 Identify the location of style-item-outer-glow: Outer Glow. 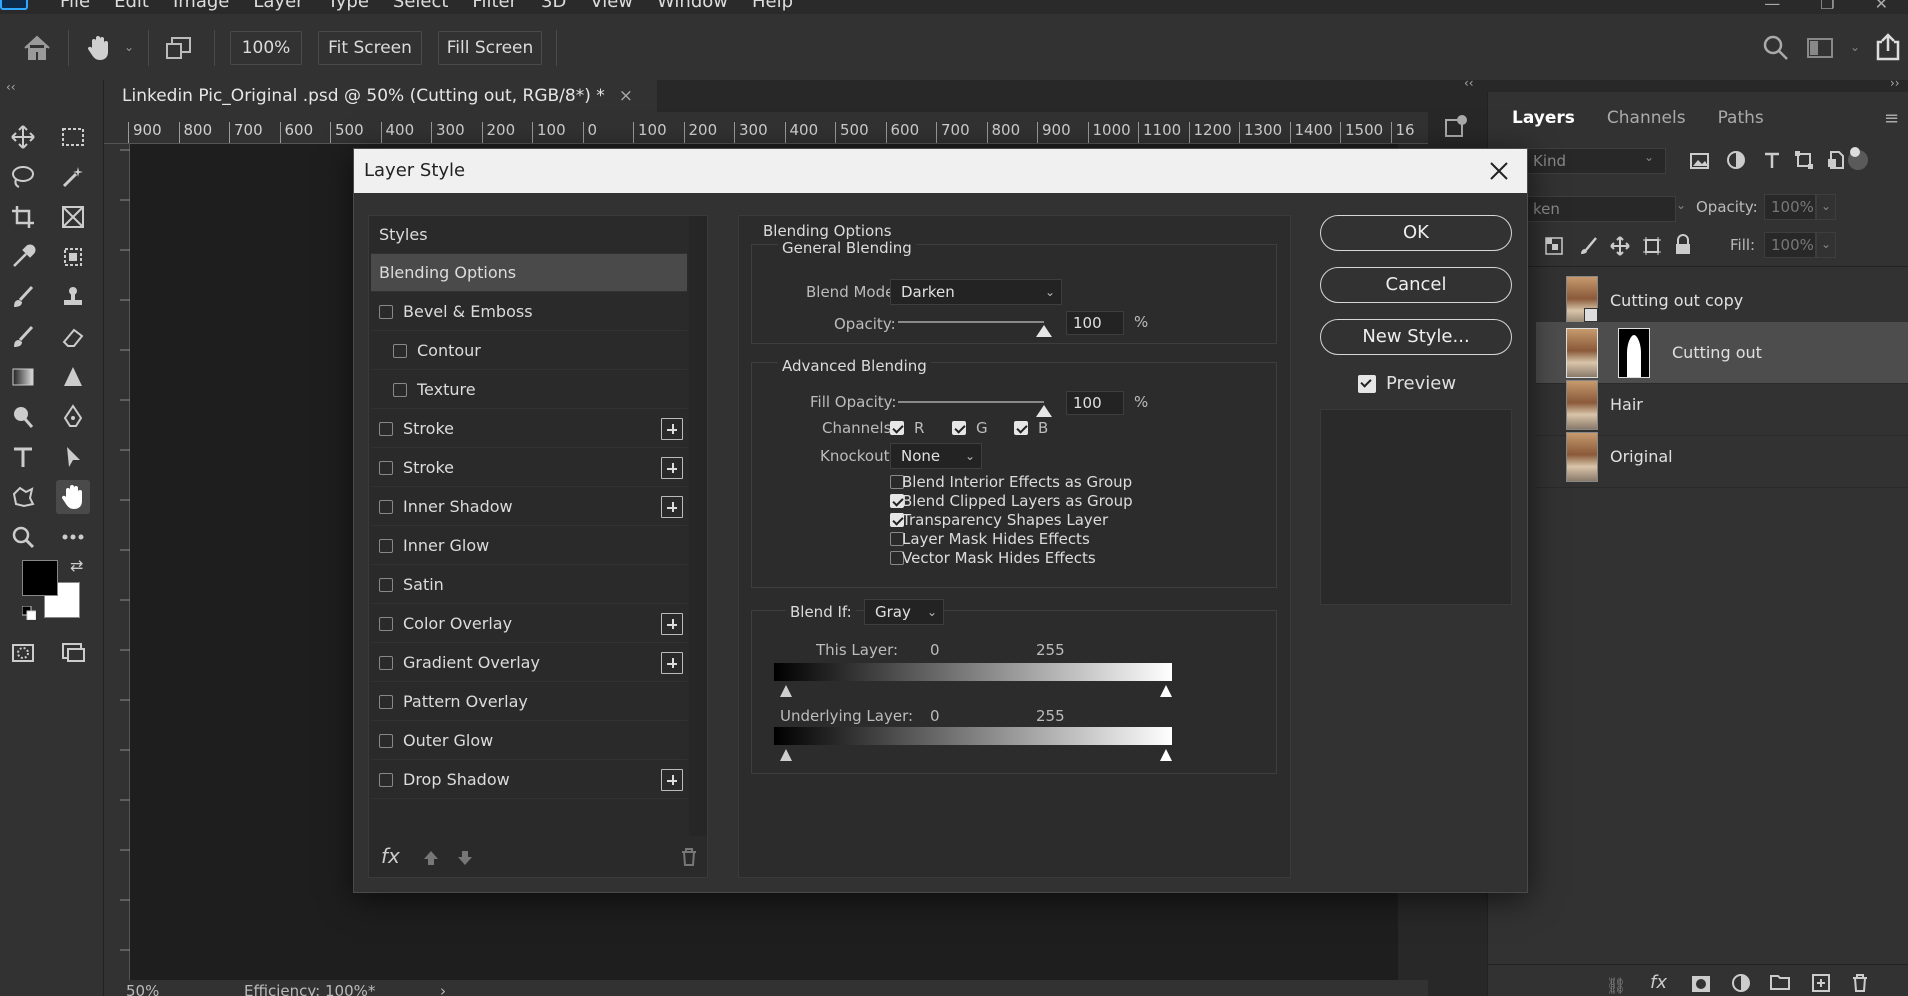
(529, 741).